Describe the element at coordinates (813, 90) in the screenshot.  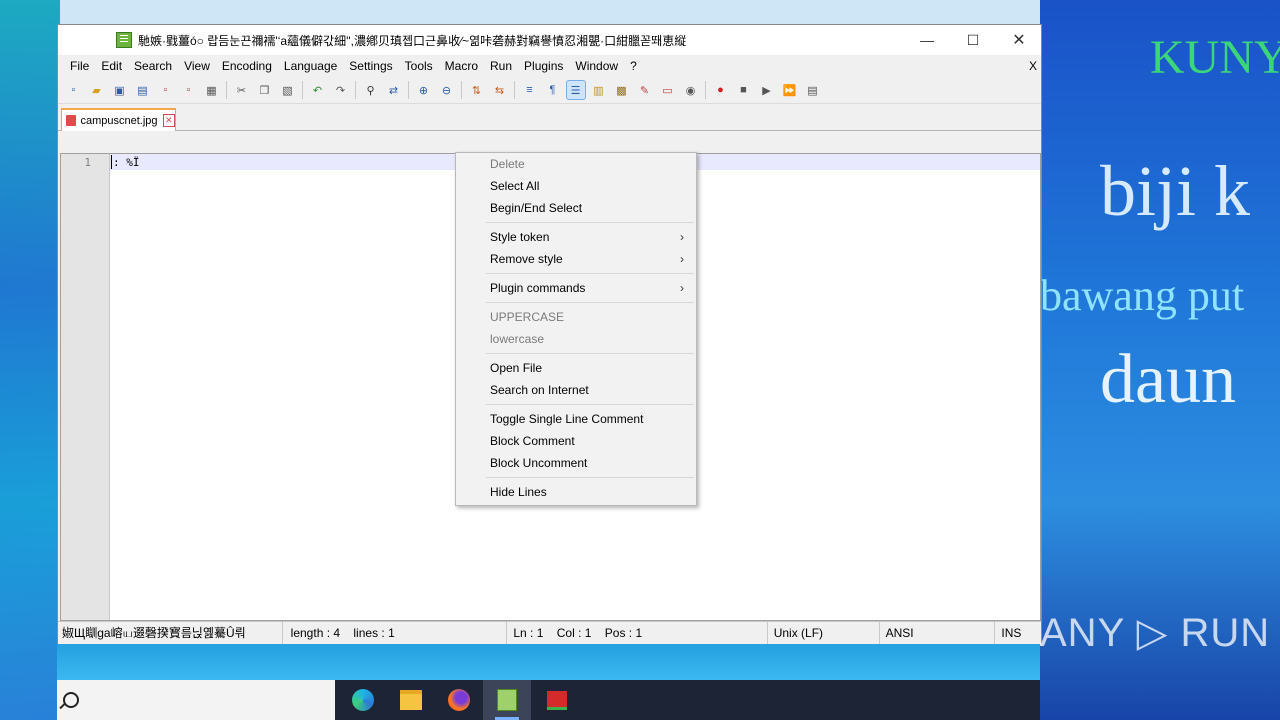
I see `macro-save-icon: ▤` at that location.